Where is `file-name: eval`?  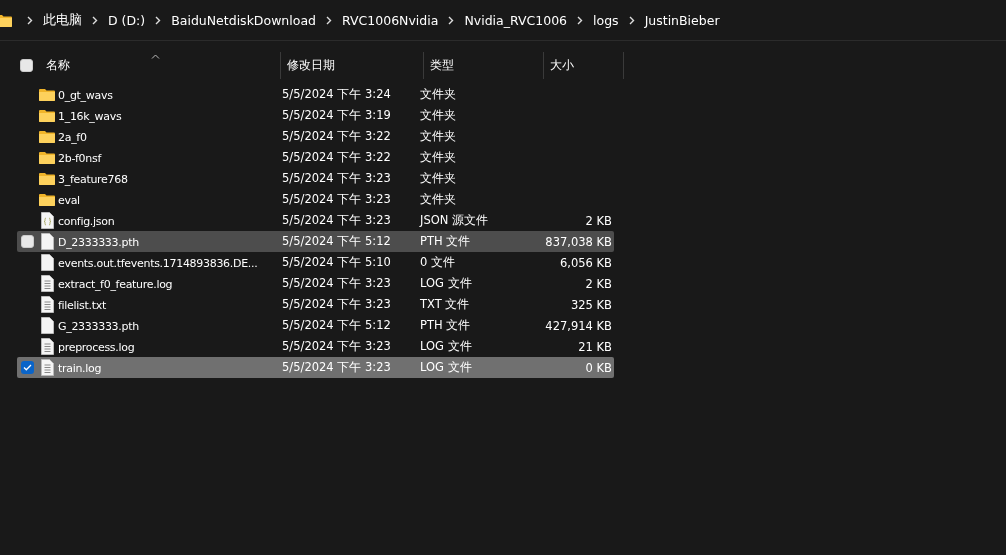
file-name: eval is located at coordinates (69, 200).